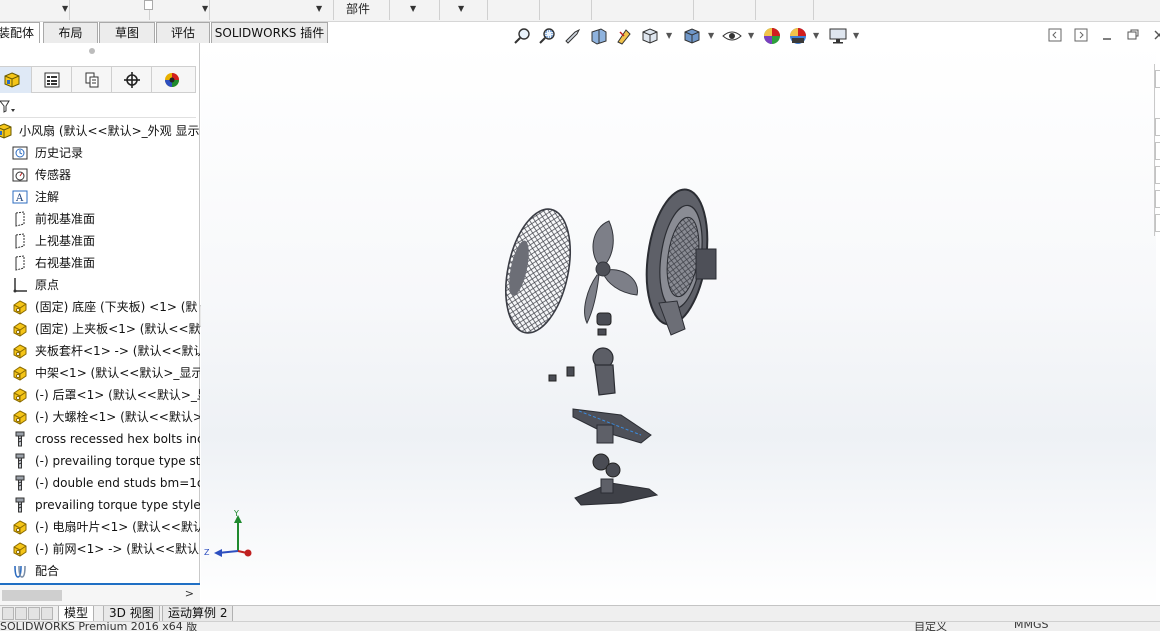 Image resolution: width=1160 pixels, height=631 pixels. Describe the element at coordinates (20, 32) in the screenshot. I see `tab-assembly: 装配体` at that location.